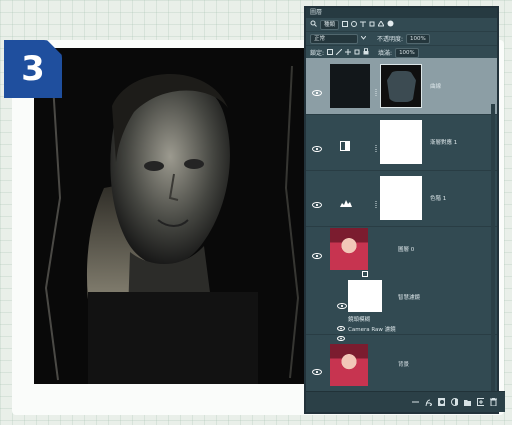  Describe the element at coordinates (405, 401) in the screenshot. I see `panel-footer` at that location.